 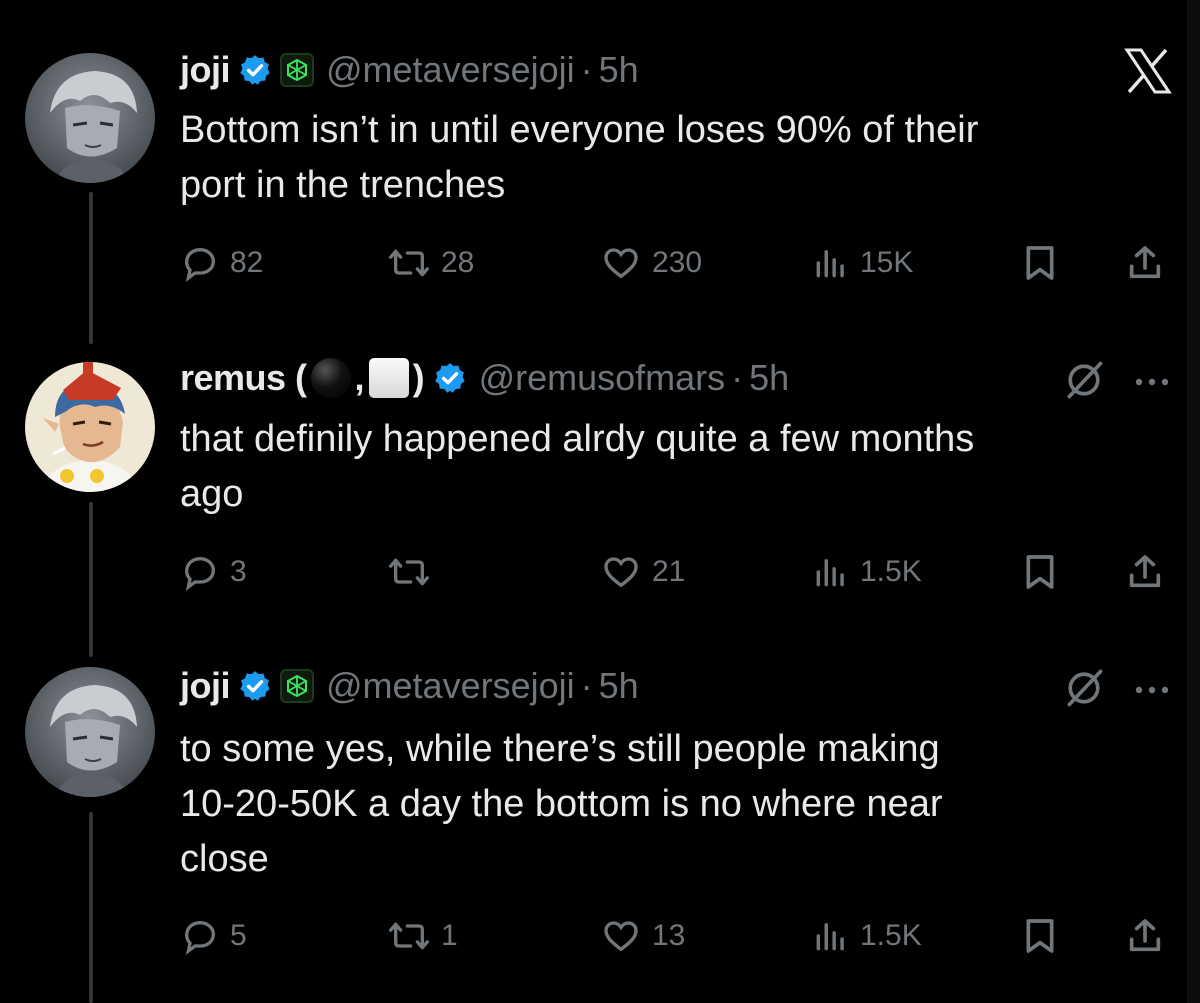 What do you see at coordinates (669, 571) in the screenshot?
I see `like-count: 21` at bounding box center [669, 571].